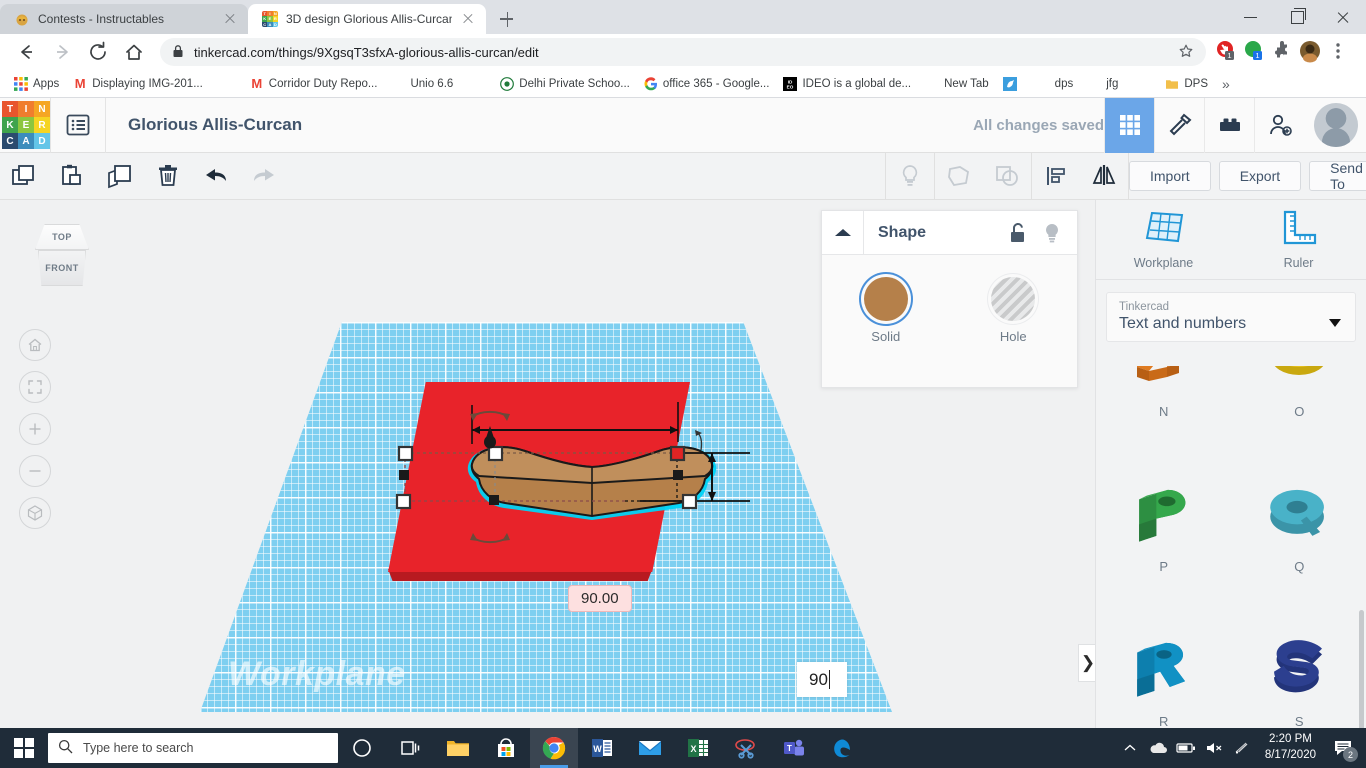  I want to click on bookmark-folder-dps: DPS, so click(1186, 84).